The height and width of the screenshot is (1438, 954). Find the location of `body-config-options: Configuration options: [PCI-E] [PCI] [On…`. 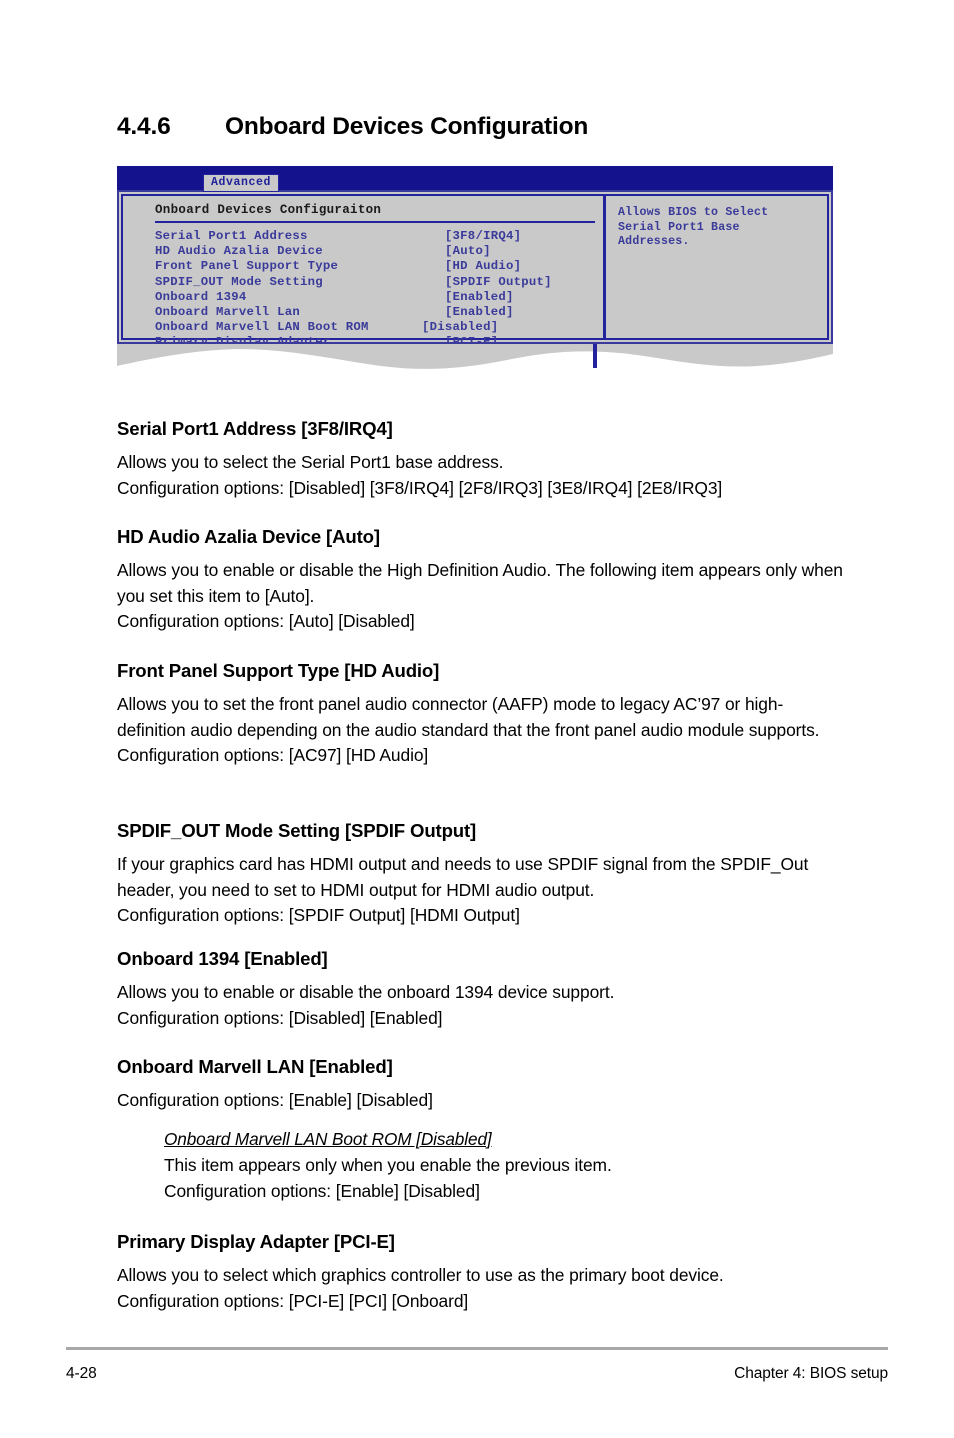

body-config-options: Configuration options: [PCI-E] [PCI] [On… is located at coordinates (293, 1300).